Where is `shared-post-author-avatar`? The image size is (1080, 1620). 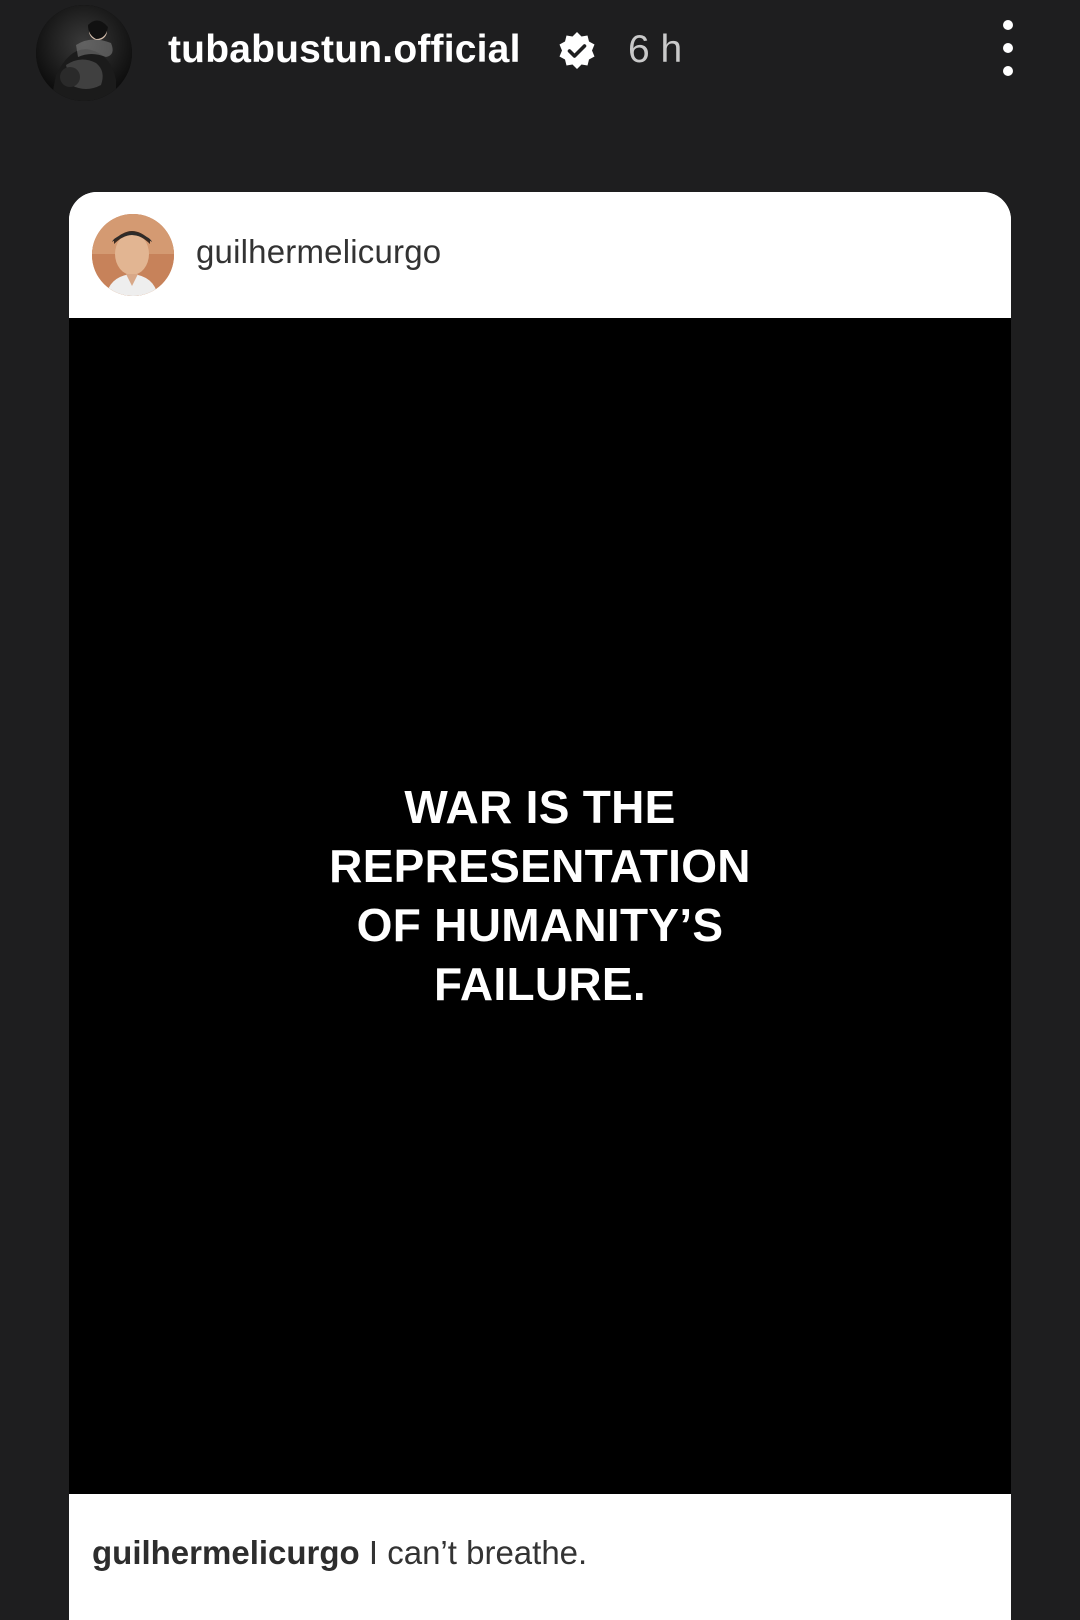 shared-post-author-avatar is located at coordinates (133, 255).